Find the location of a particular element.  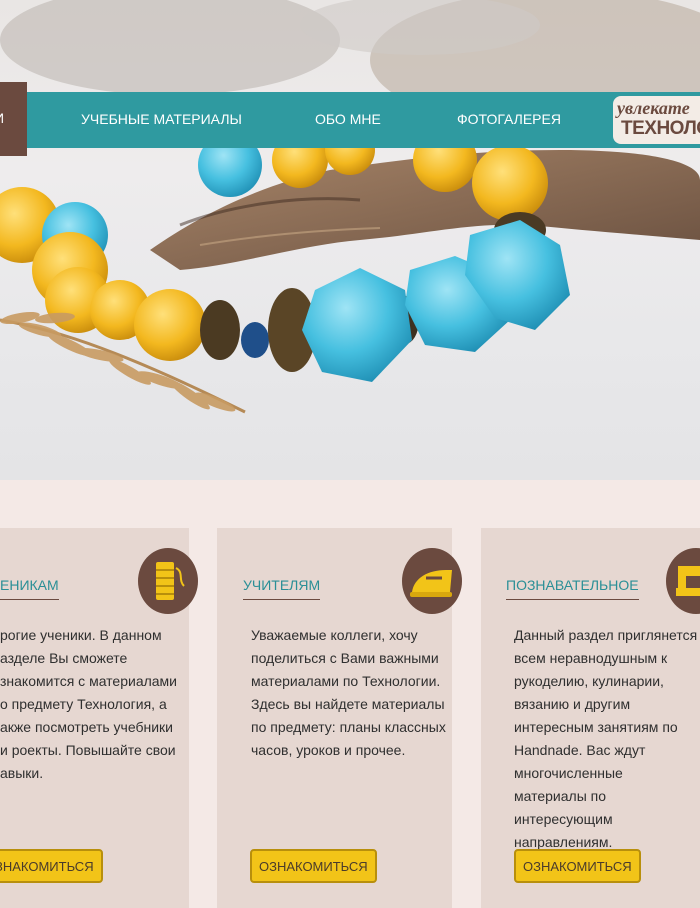

nav-item-gallery: ФОТОГАЛЕРЕЯ is located at coordinates (509, 119).